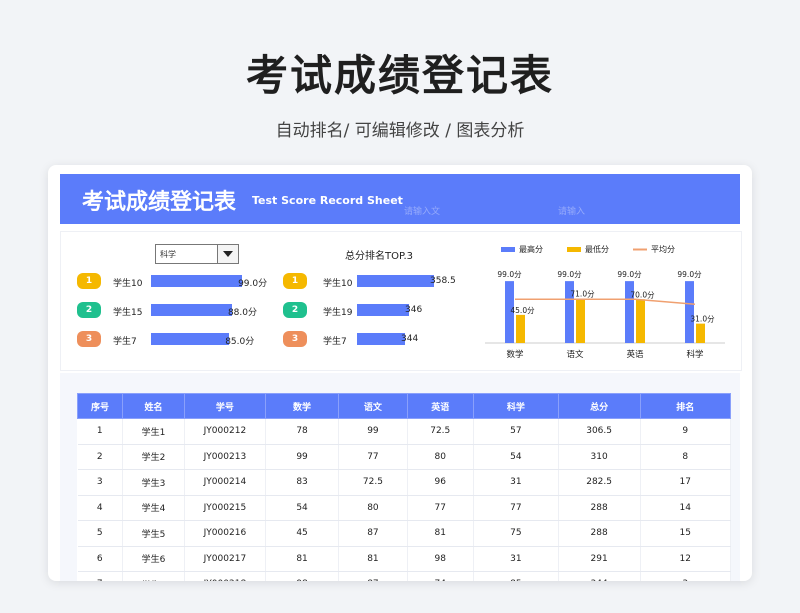 This screenshot has height=613, width=800. I want to click on column-header: 数学, so click(302, 406).